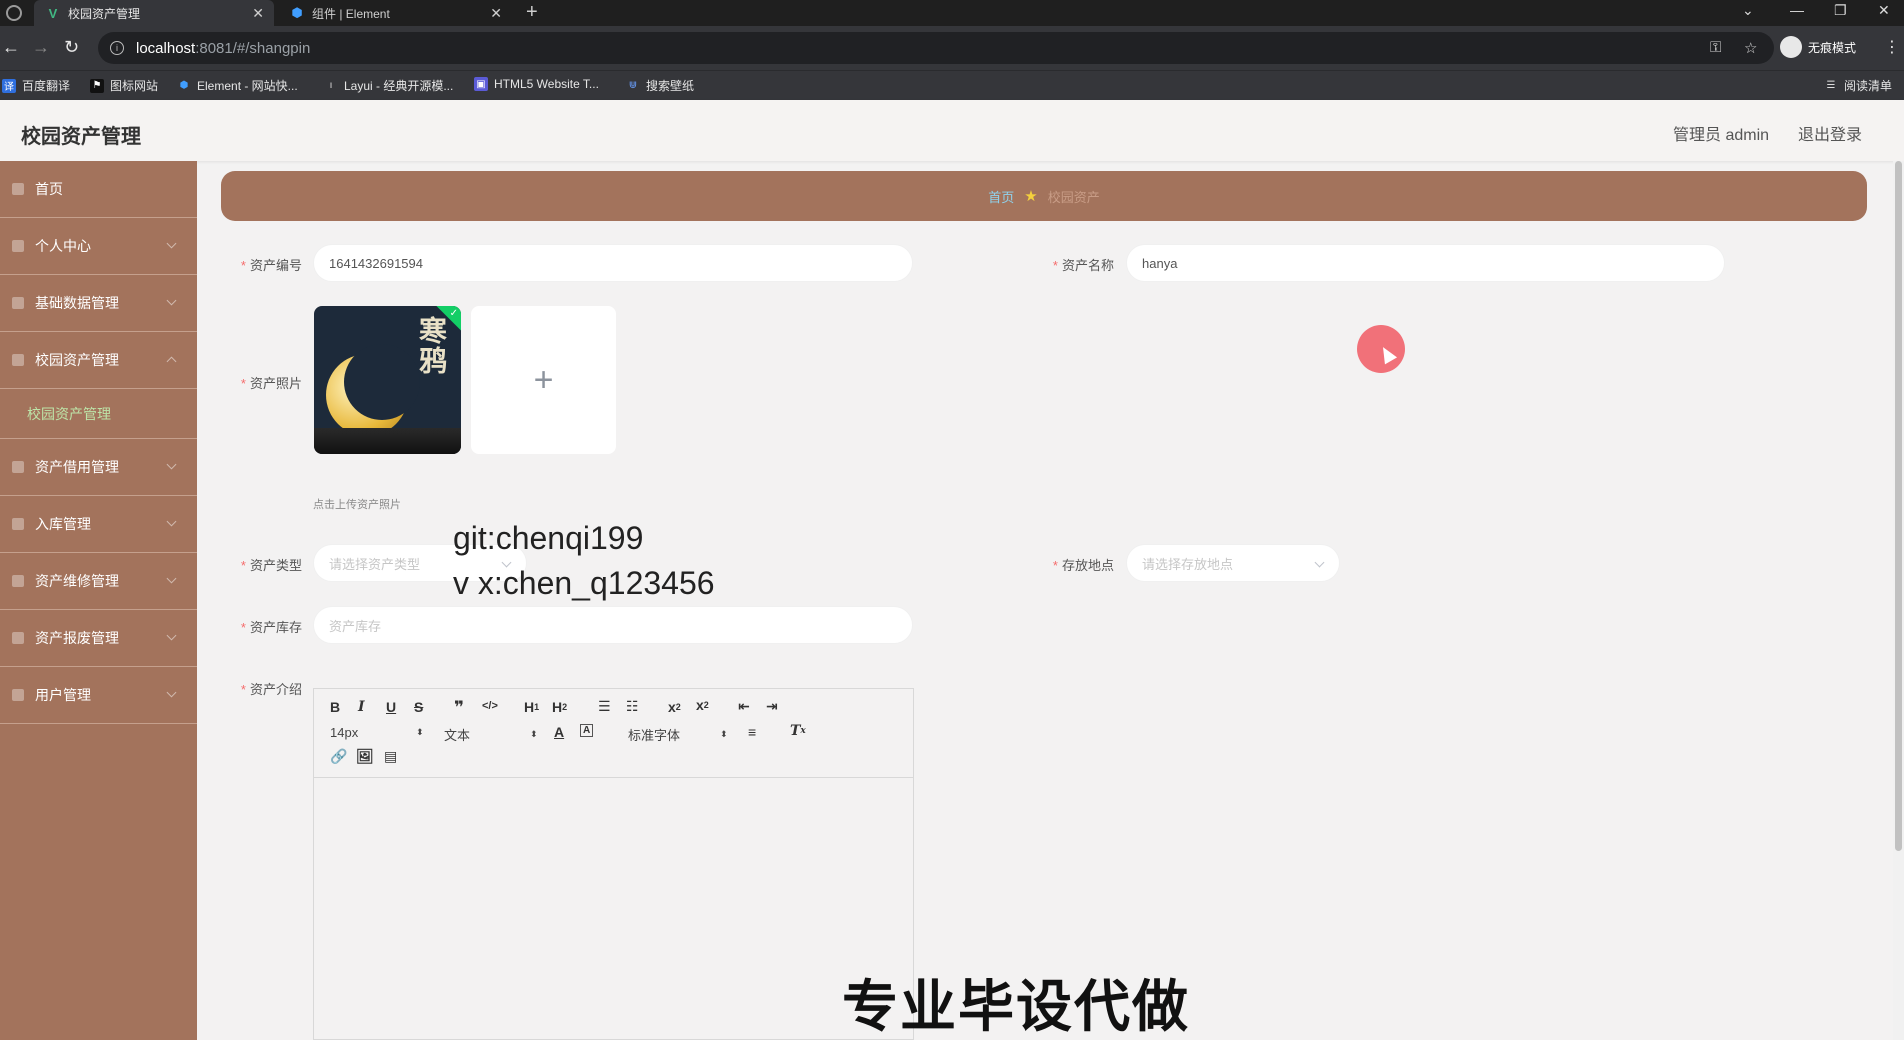 The width and height of the screenshot is (1904, 1040). What do you see at coordinates (98, 303) in the screenshot?
I see `sidebar-item-base-data: 基础数据管理` at bounding box center [98, 303].